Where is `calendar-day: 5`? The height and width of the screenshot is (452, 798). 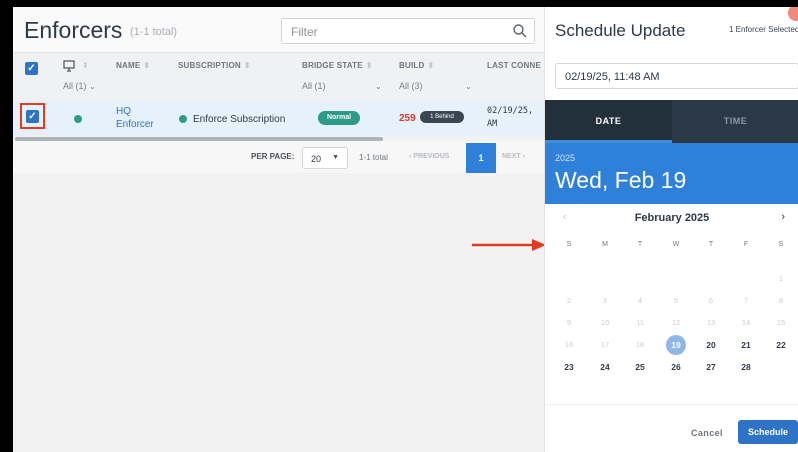
calendar-day: 5 is located at coordinates (676, 300).